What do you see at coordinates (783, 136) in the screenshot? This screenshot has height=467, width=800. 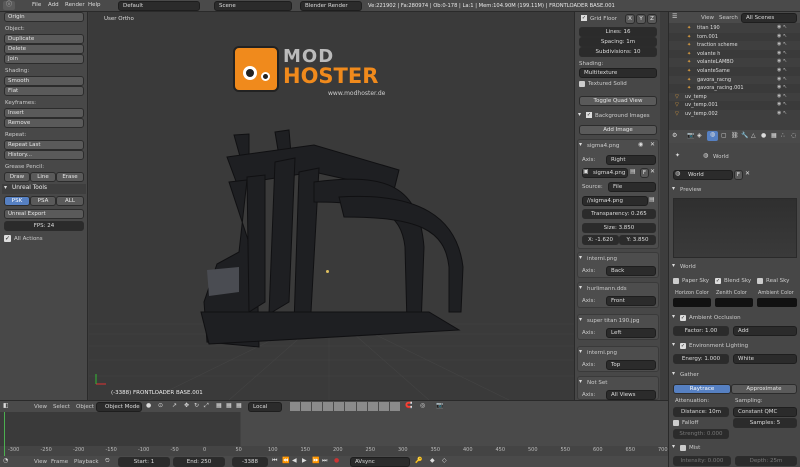 I see `particles-tab-icon: ∴` at bounding box center [783, 136].